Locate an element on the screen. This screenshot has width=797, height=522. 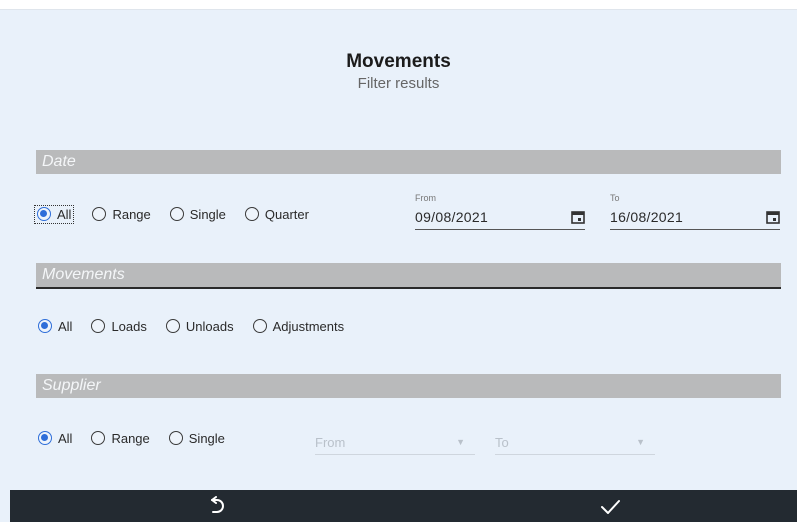
apply-button is located at coordinates (610, 506).